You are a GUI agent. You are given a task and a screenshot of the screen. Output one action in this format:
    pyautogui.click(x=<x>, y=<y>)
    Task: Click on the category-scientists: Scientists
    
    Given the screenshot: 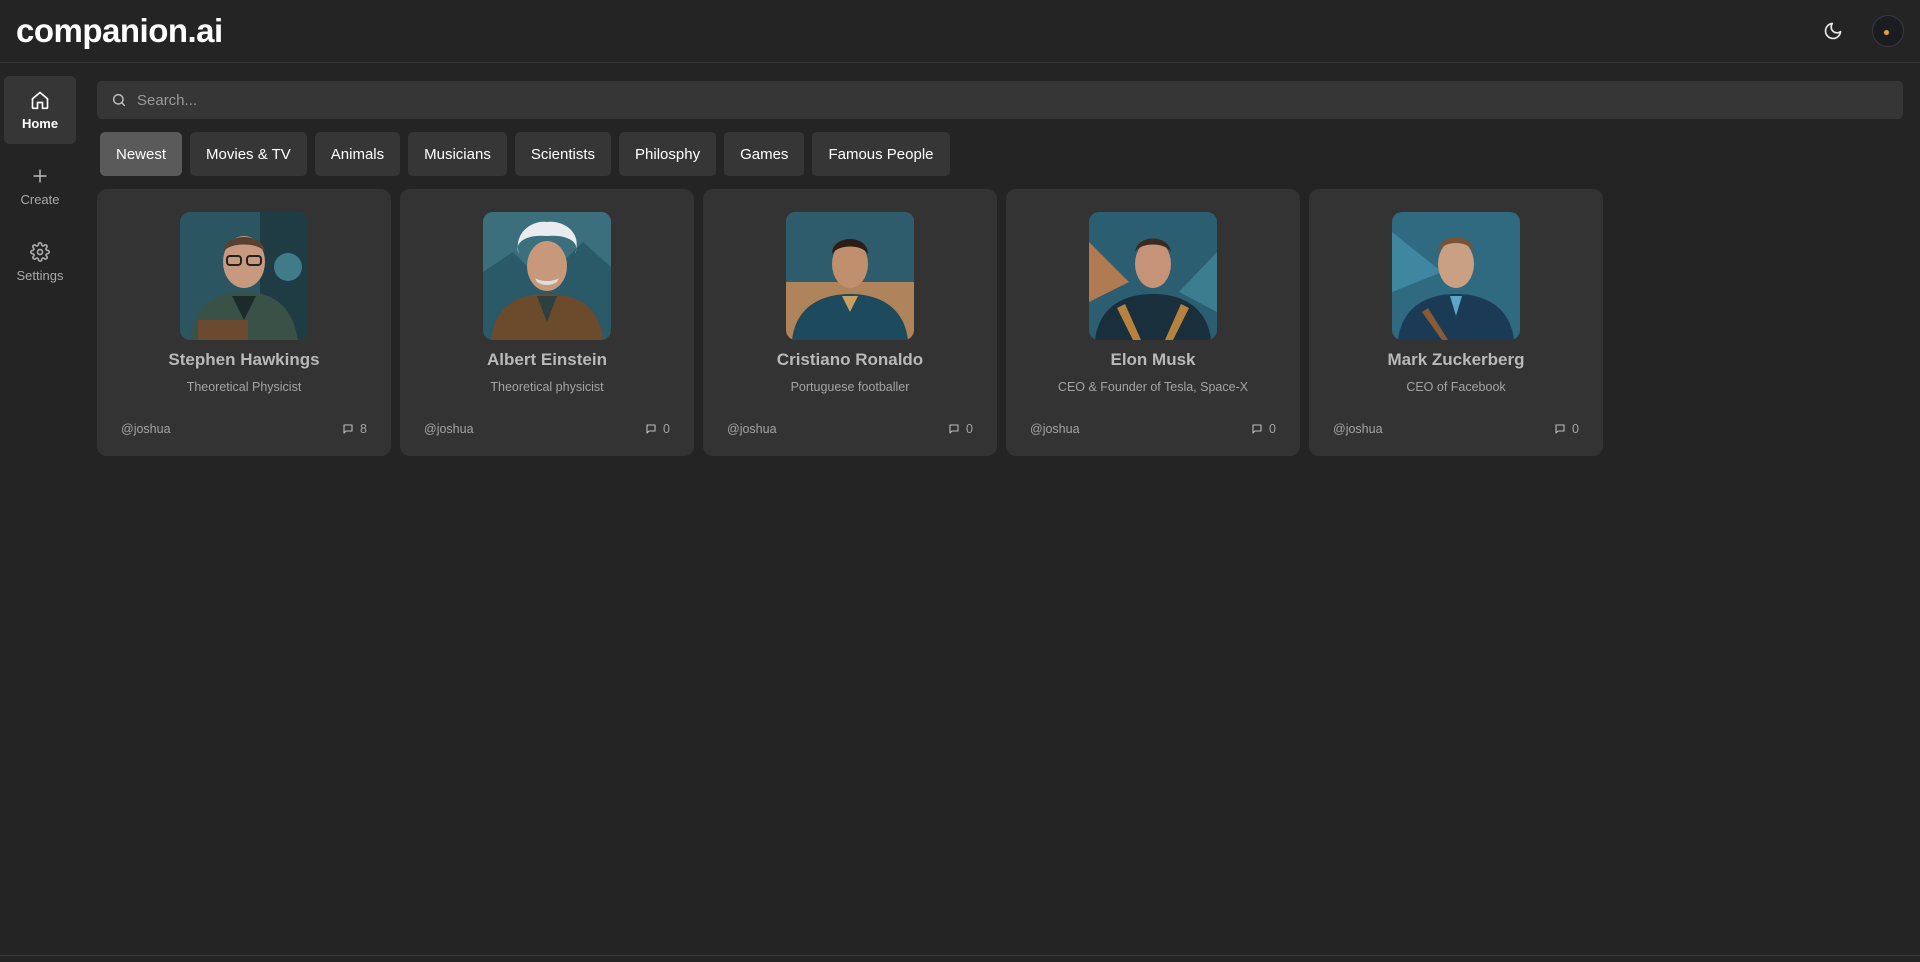 What is the action you would take?
    pyautogui.click(x=563, y=154)
    